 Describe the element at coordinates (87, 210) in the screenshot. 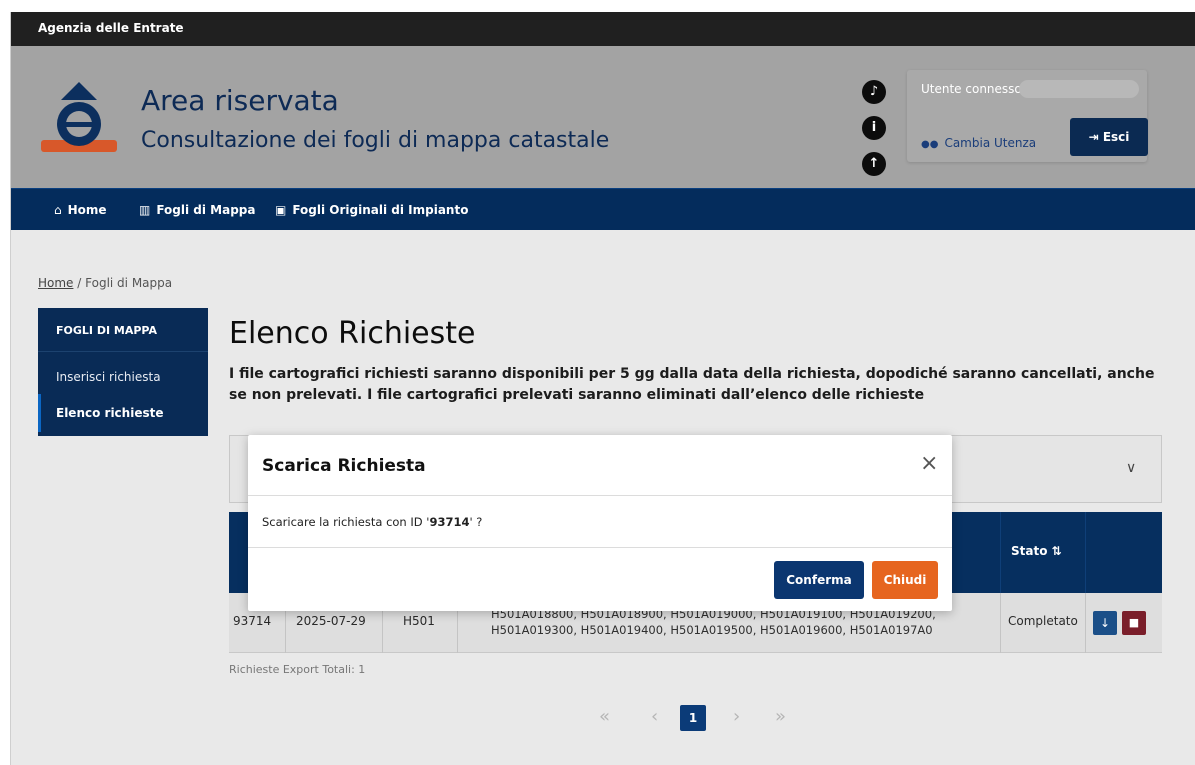

I see `nav-item-label: Home` at that location.